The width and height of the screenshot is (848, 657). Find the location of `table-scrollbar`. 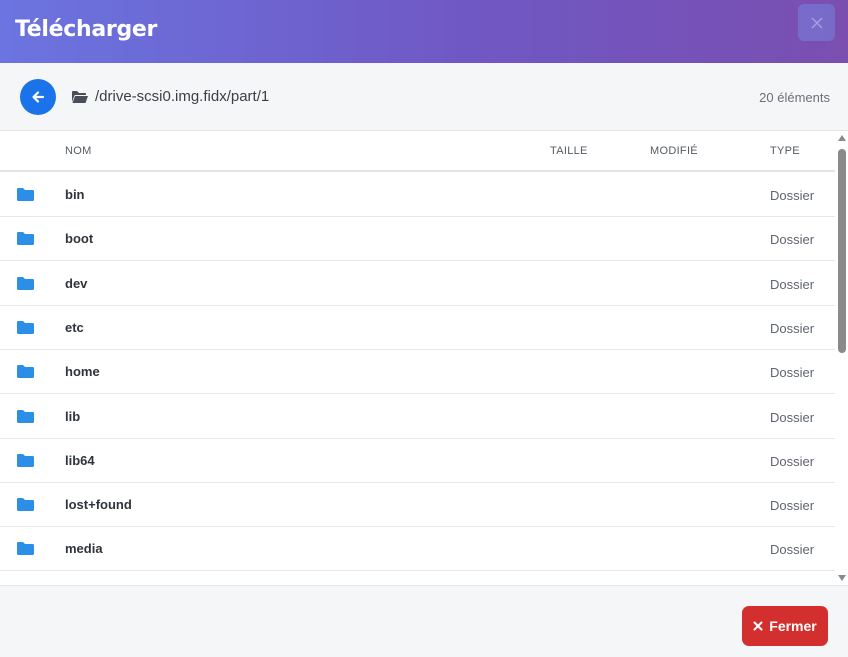

table-scrollbar is located at coordinates (841, 358).